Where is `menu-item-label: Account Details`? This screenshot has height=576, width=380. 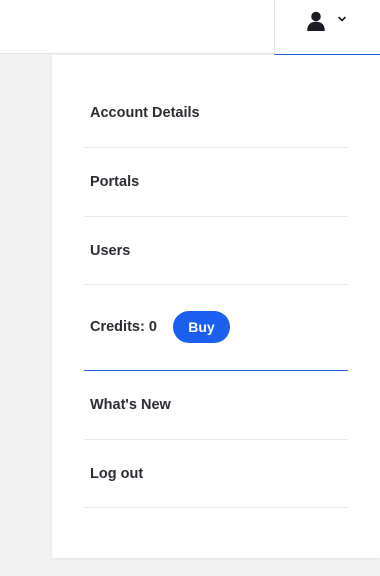 menu-item-label: Account Details is located at coordinates (145, 113).